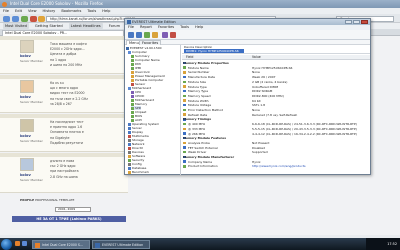  I want to click on property-field: Memory Module Properties, so click(206, 63).